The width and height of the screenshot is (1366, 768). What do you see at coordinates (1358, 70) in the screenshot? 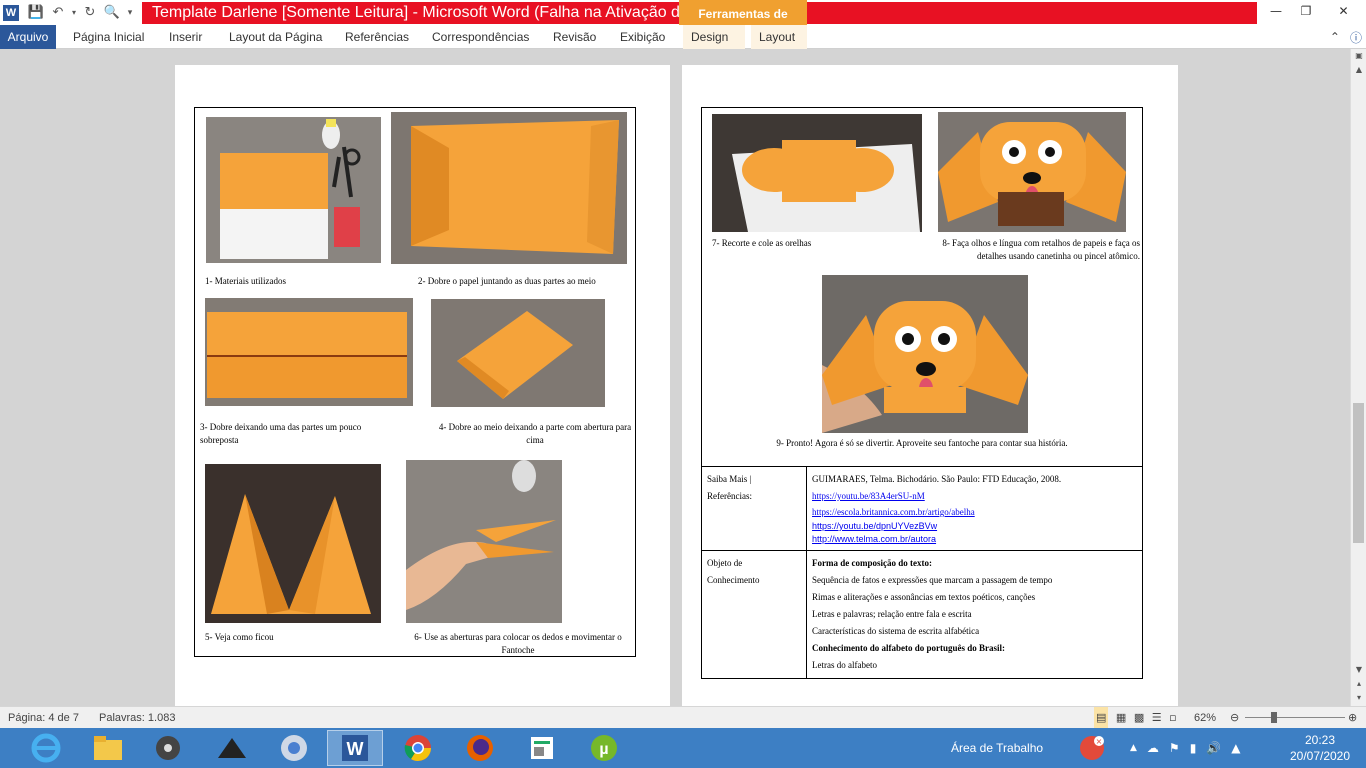
I see `scroll-up-icon: ▲` at bounding box center [1358, 70].